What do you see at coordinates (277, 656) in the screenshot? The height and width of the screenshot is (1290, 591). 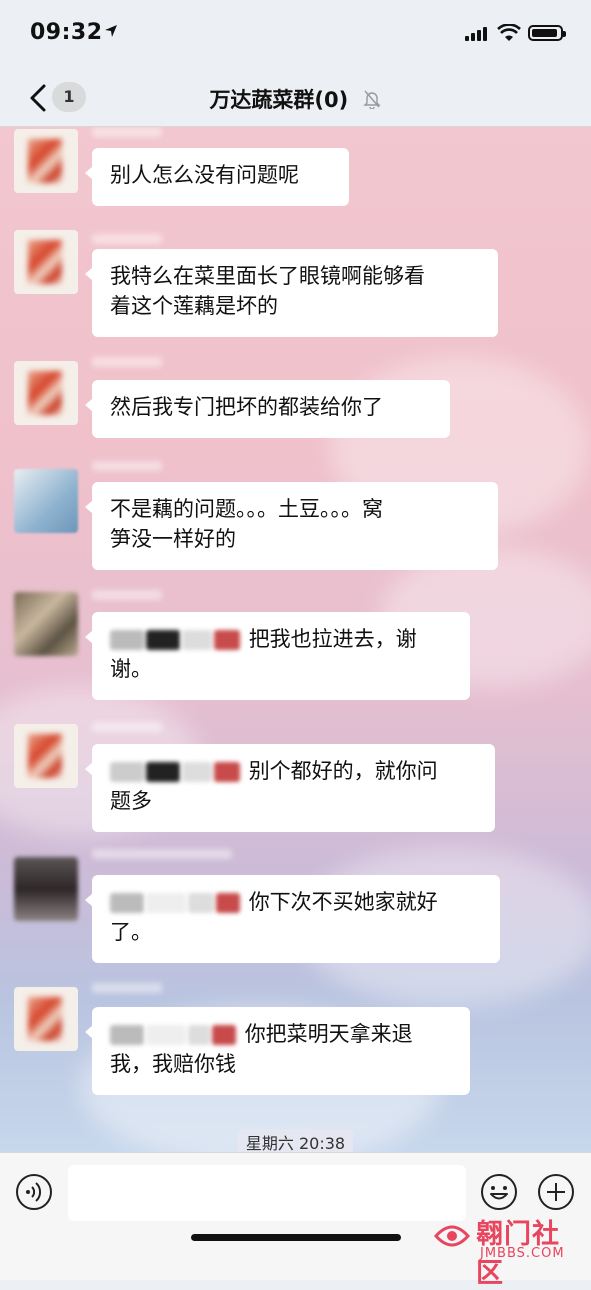 I see `message-bubble: 把我也拉进去，谢 谢。` at bounding box center [277, 656].